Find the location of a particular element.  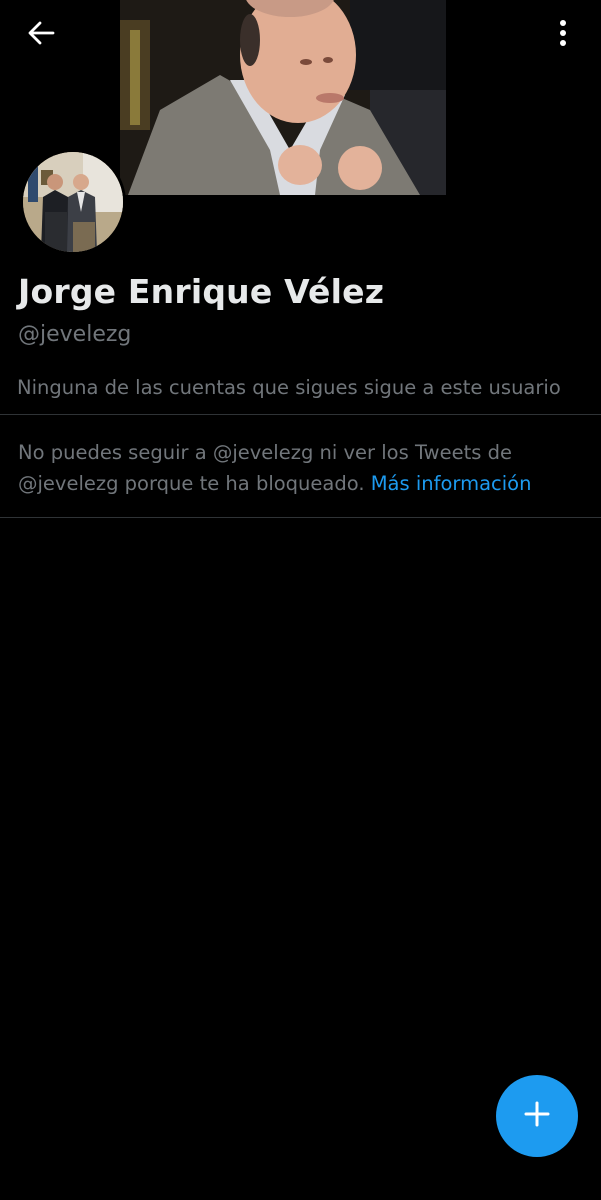

more-options-button is located at coordinates (563, 35).